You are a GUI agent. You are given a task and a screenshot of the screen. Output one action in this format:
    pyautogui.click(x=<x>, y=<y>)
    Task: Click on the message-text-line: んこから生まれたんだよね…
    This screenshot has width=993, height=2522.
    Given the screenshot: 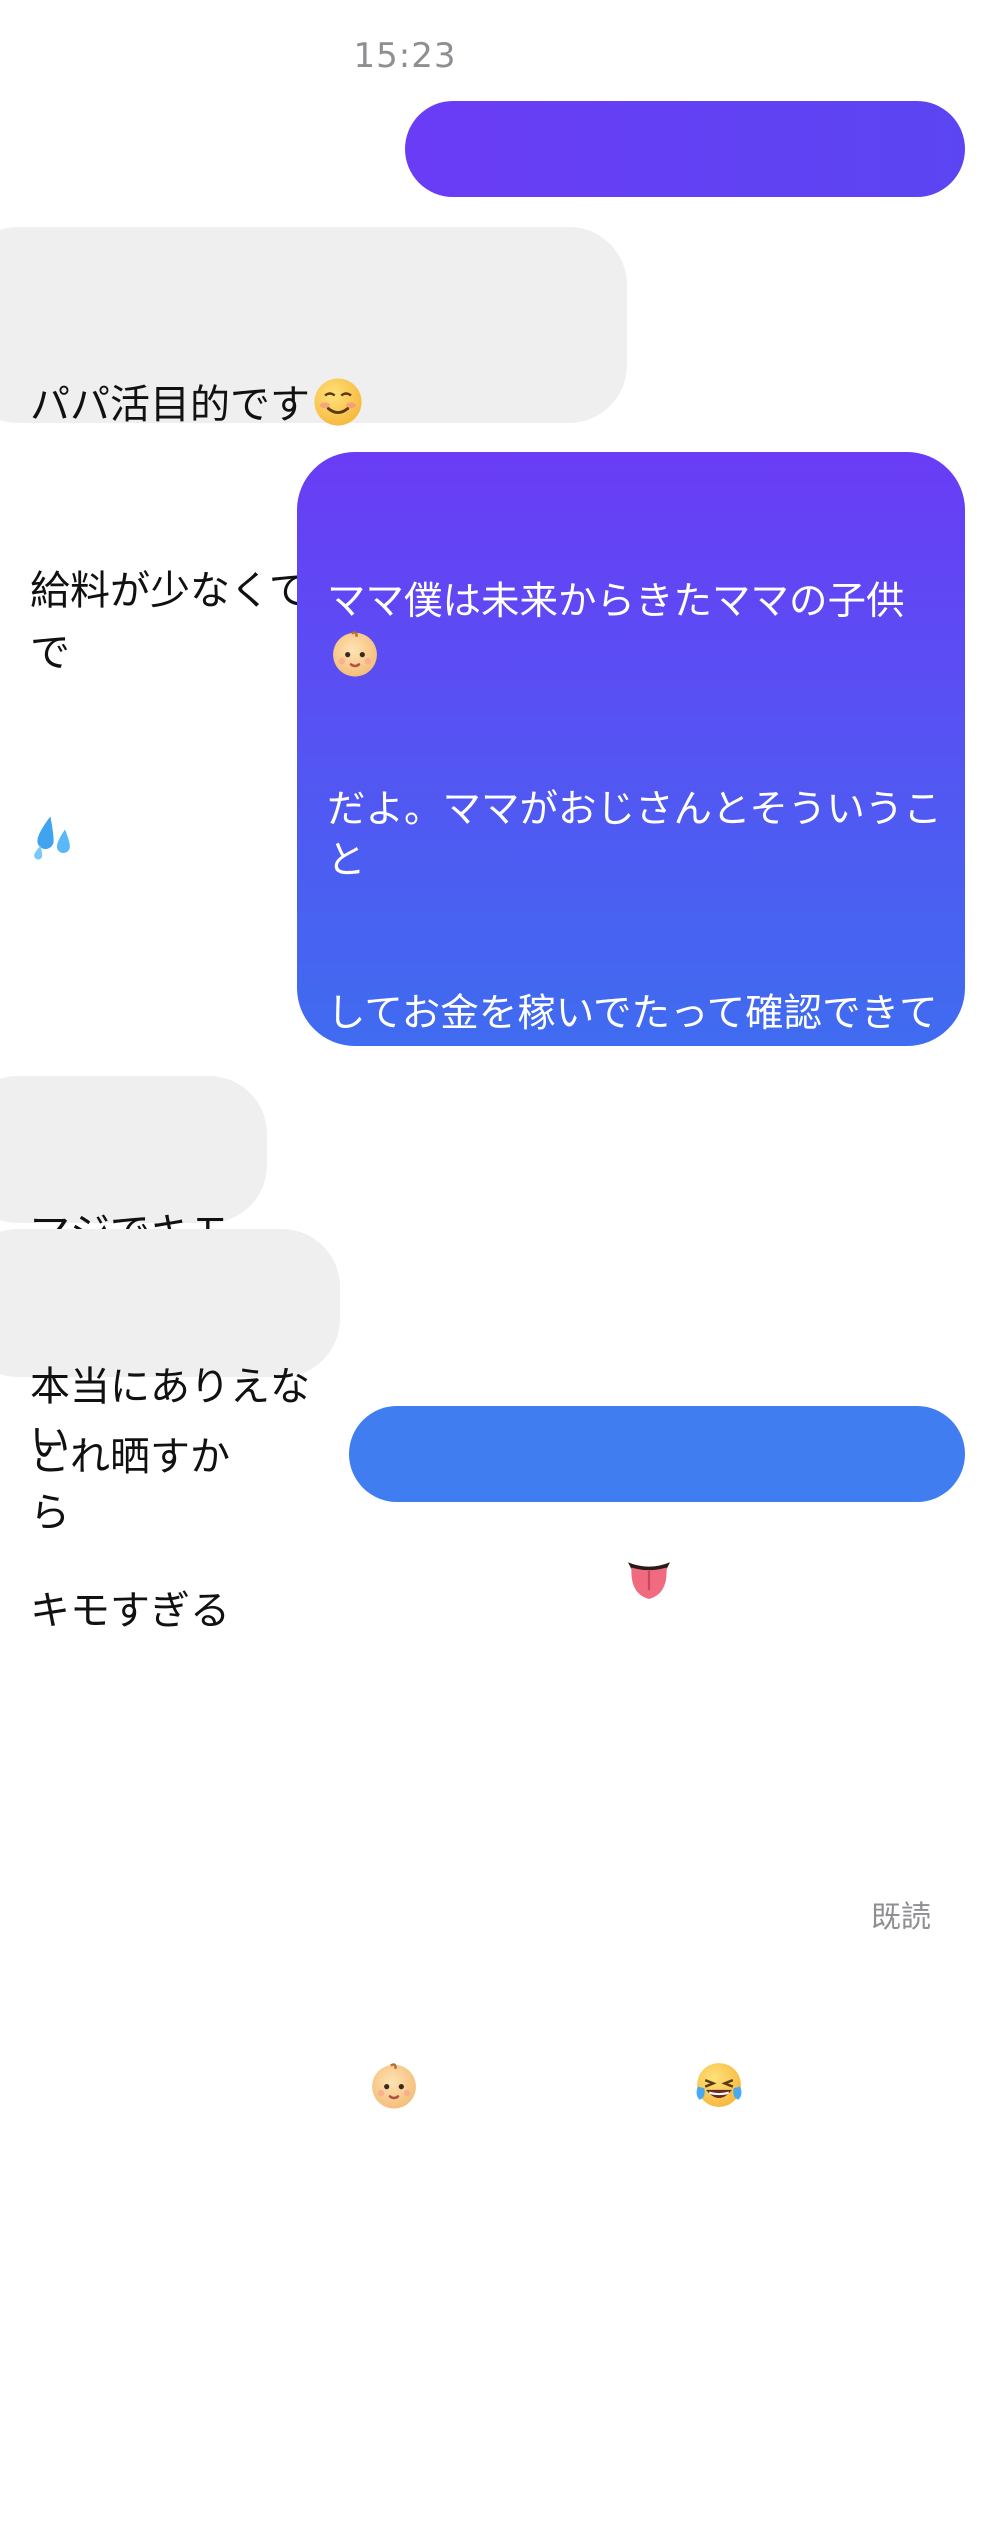 What is the action you would take?
    pyautogui.click(x=577, y=2445)
    